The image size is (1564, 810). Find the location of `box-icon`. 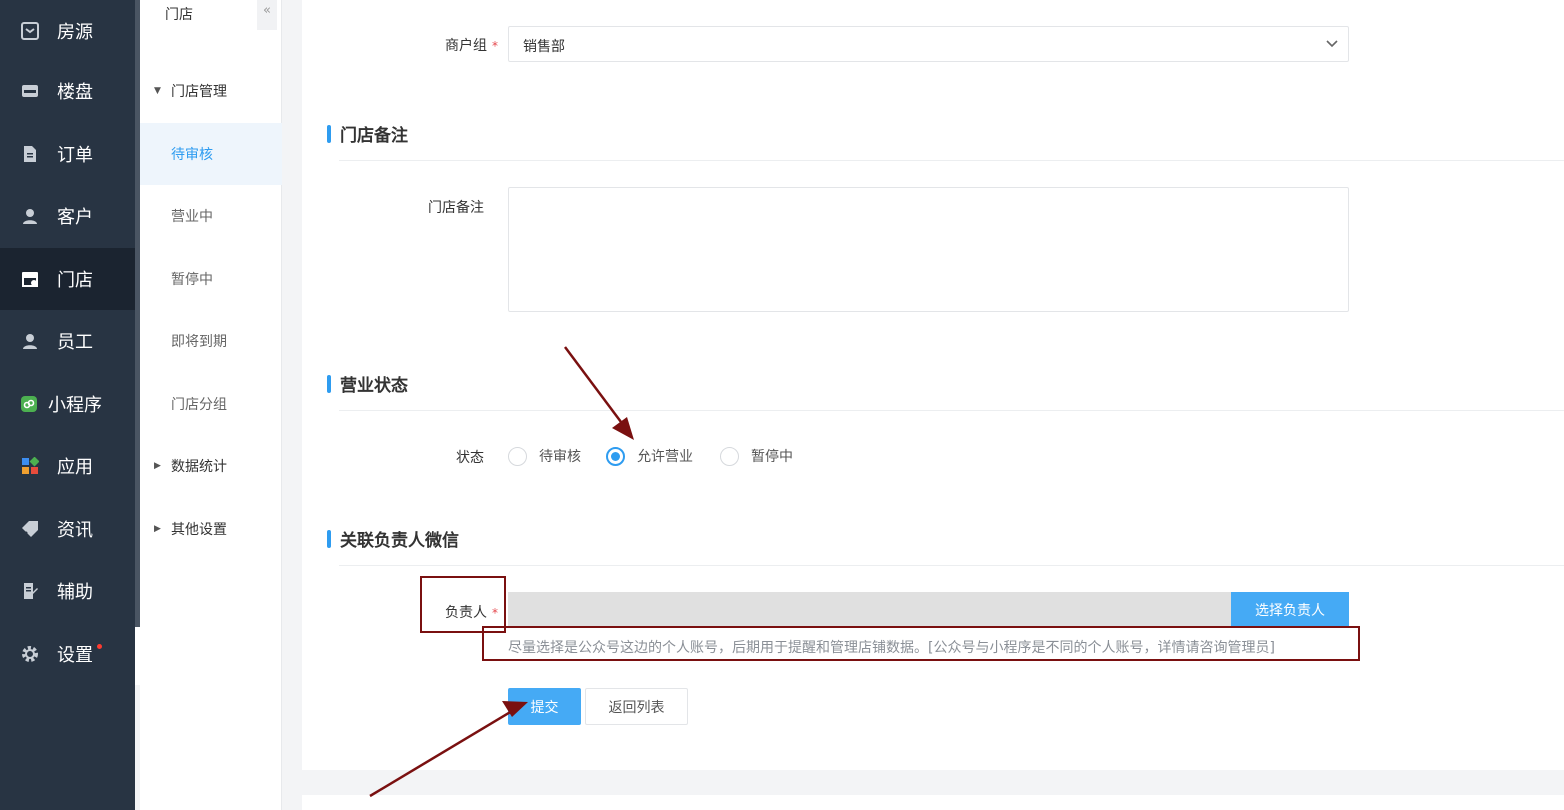

box-icon is located at coordinates (30, 31).